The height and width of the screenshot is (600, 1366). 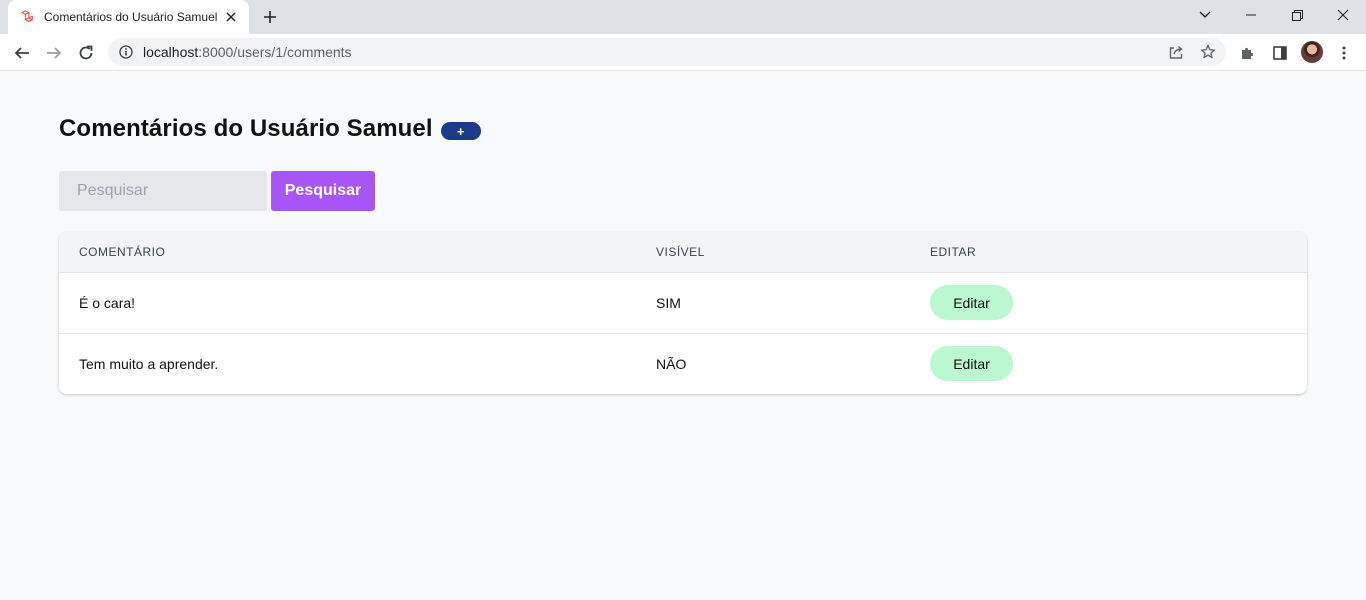 I want to click on visible-cell: NÃO, so click(x=671, y=363).